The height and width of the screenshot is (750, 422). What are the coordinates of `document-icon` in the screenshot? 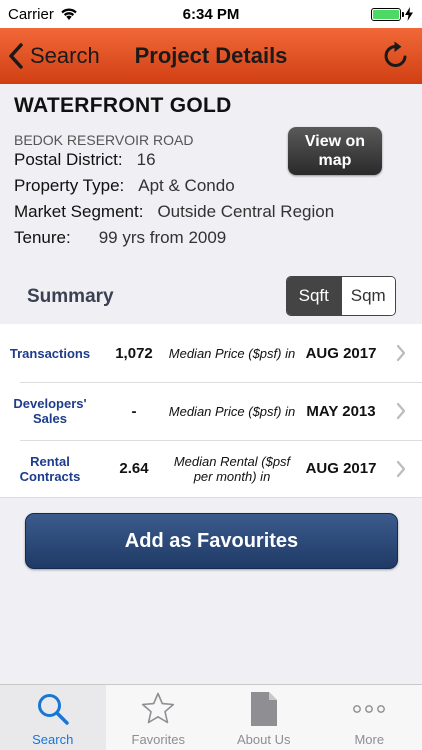 It's located at (263, 709).